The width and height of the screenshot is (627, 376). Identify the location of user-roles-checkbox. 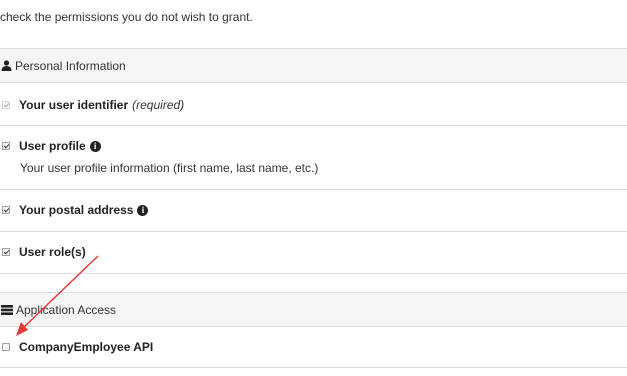
(6, 252).